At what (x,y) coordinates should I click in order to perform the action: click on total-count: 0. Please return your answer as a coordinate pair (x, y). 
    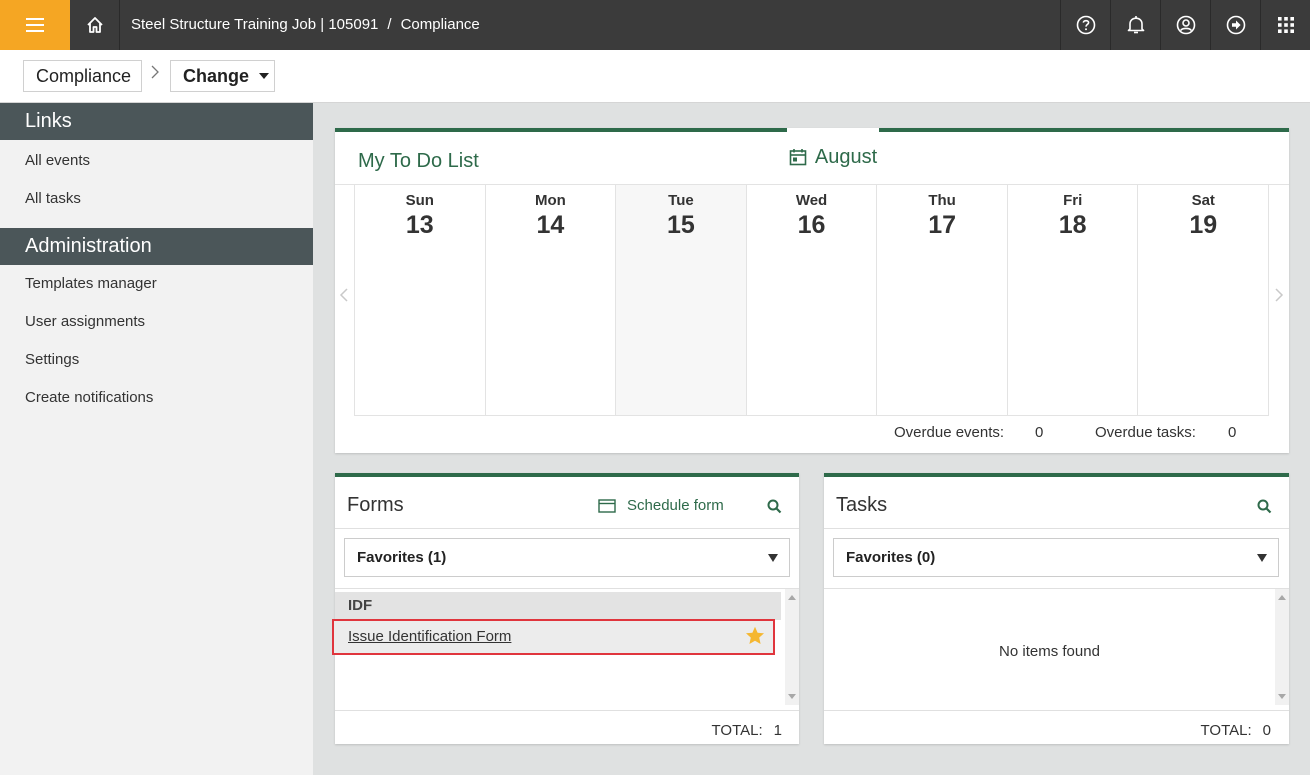
    Looking at the image, I should click on (1266, 730).